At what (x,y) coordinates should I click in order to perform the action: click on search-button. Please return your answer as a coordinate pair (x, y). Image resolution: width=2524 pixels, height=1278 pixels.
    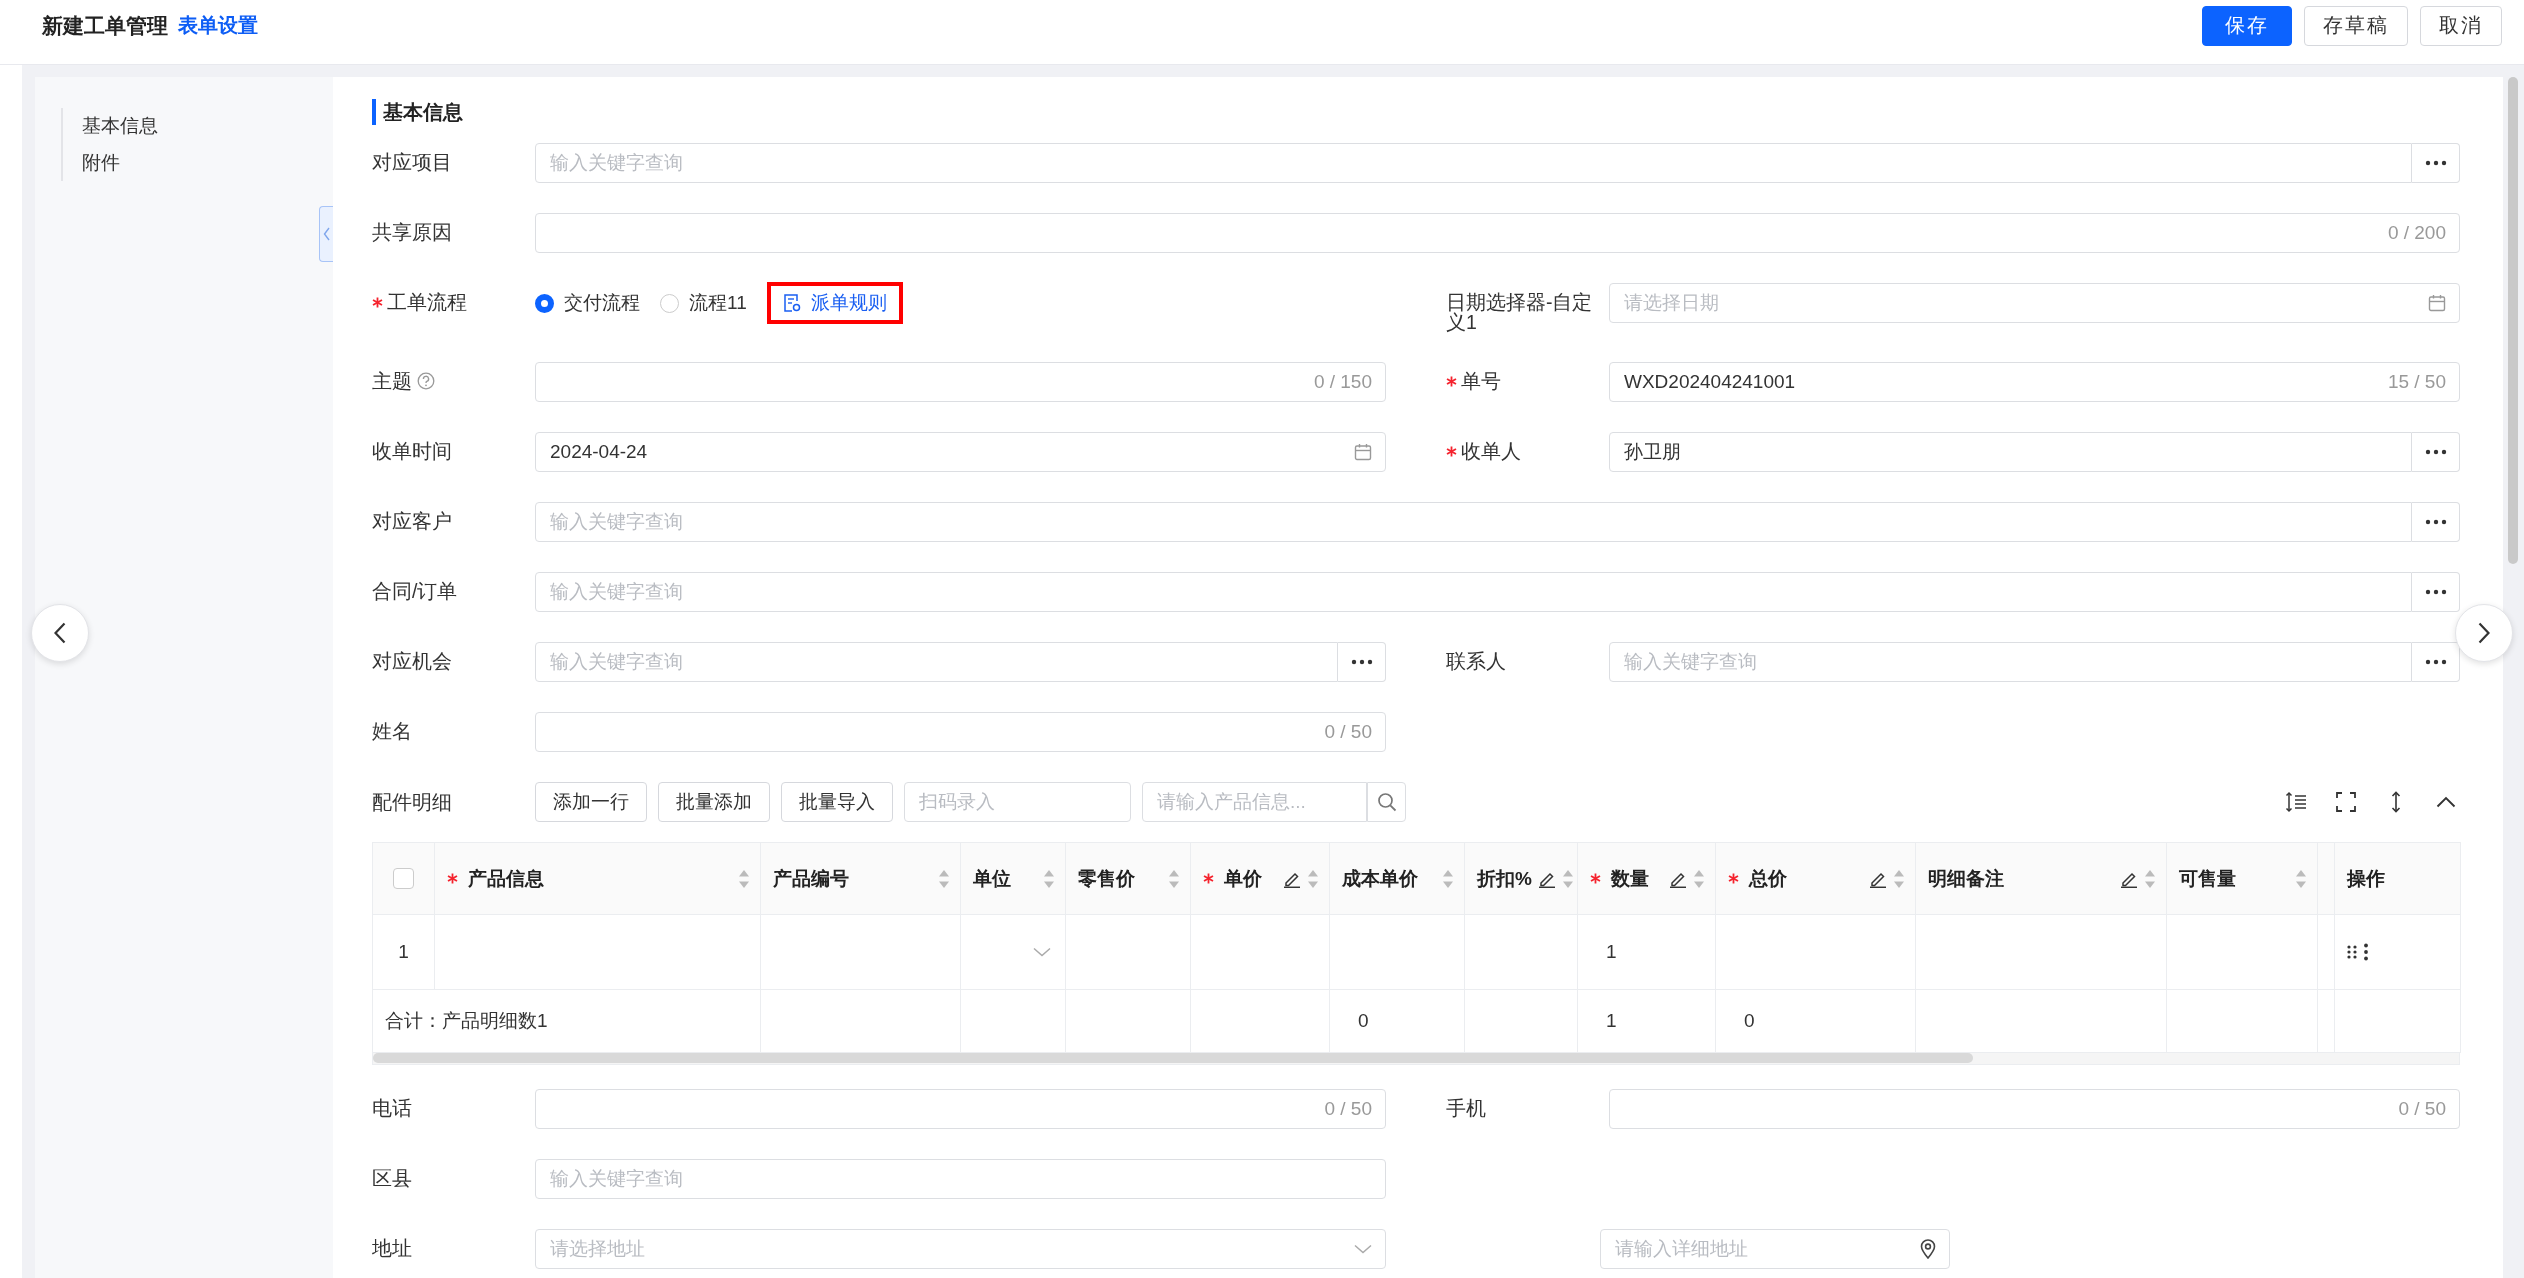
    Looking at the image, I should click on (1386, 802).